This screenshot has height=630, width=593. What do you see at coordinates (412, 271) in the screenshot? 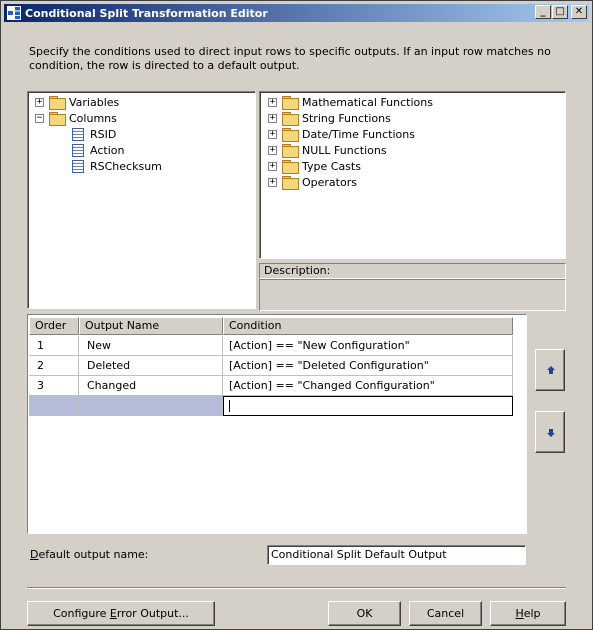
I see `description-label: Description:` at bounding box center [412, 271].